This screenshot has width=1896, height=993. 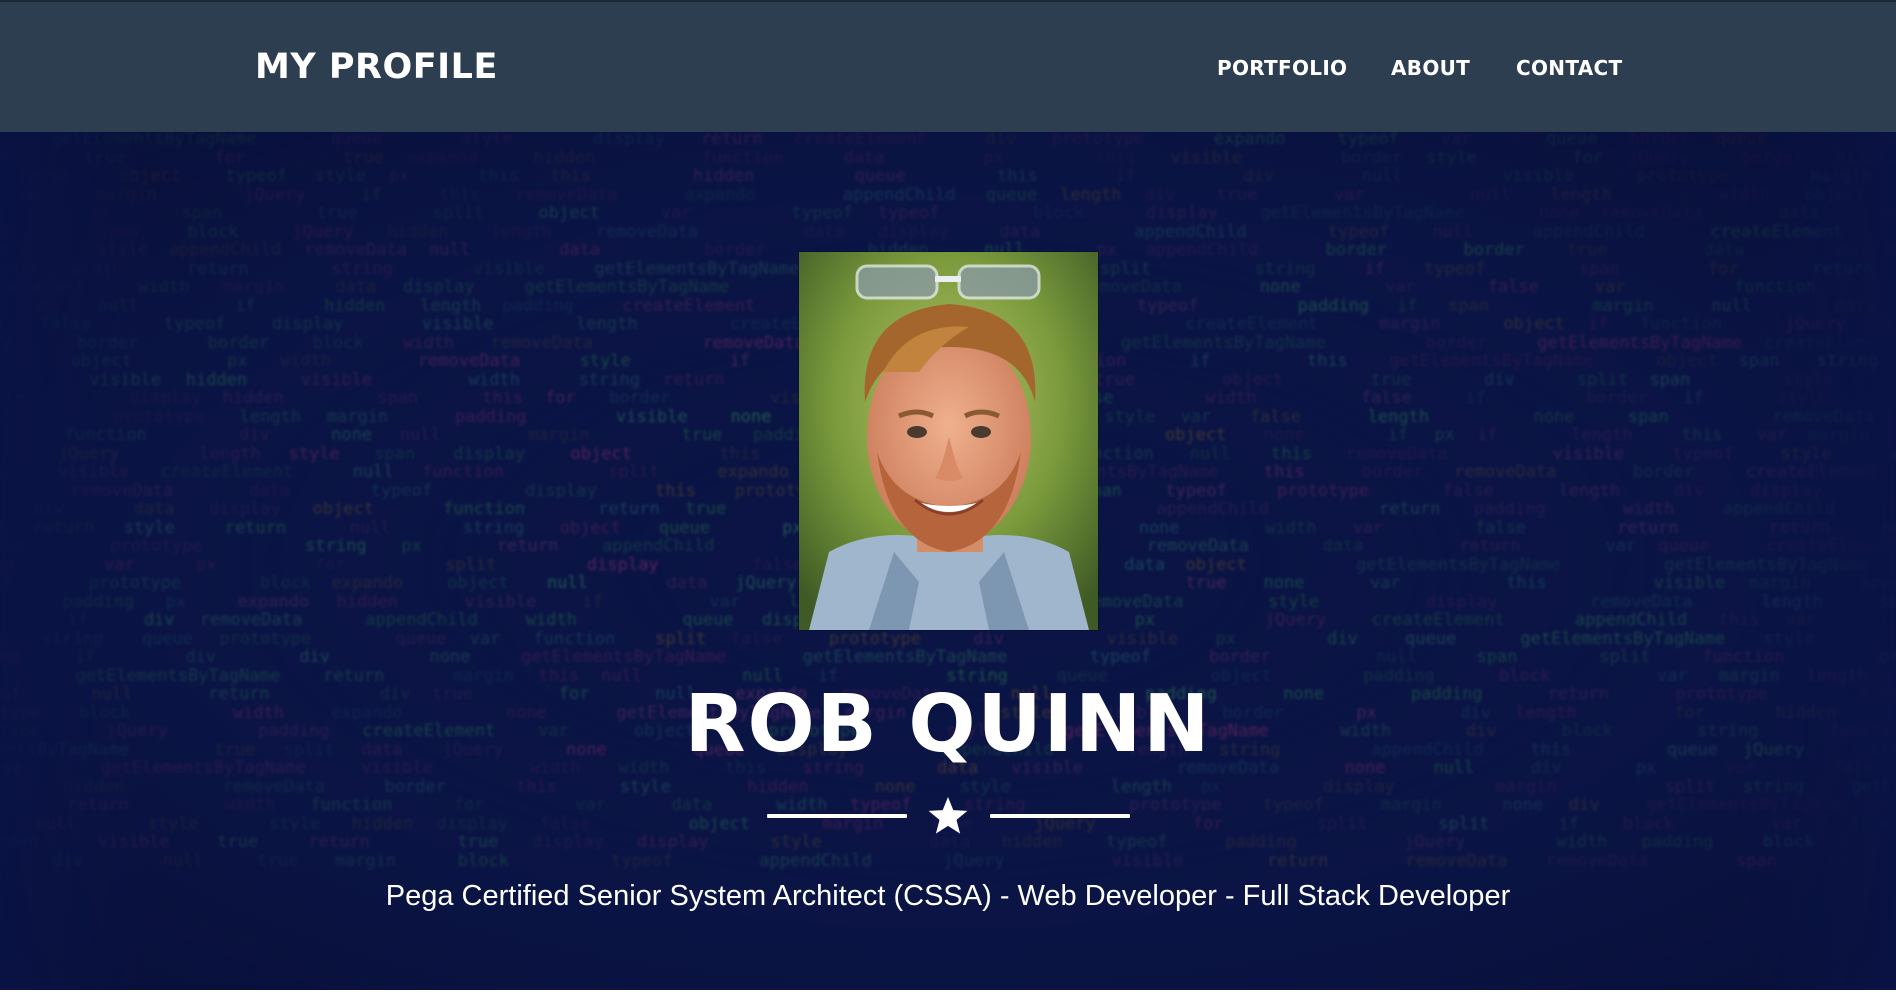 I want to click on navbar: MY PROFILE PORTFOLIO ABOUT CONTACT, so click(x=948, y=66).